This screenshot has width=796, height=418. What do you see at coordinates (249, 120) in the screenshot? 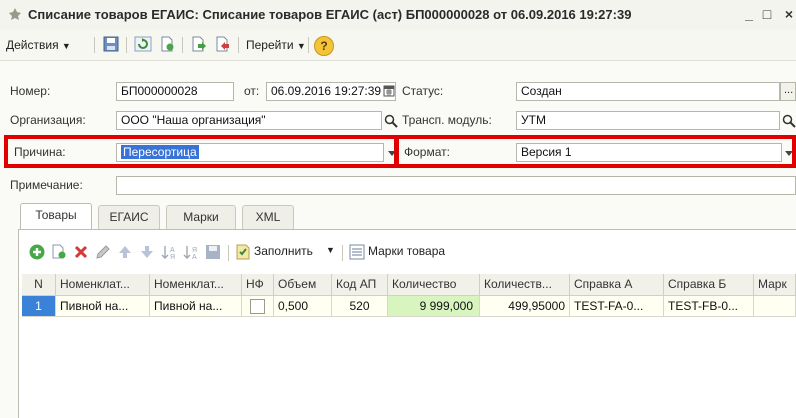
I see `organization-field: ООО "Наша организация"` at bounding box center [249, 120].